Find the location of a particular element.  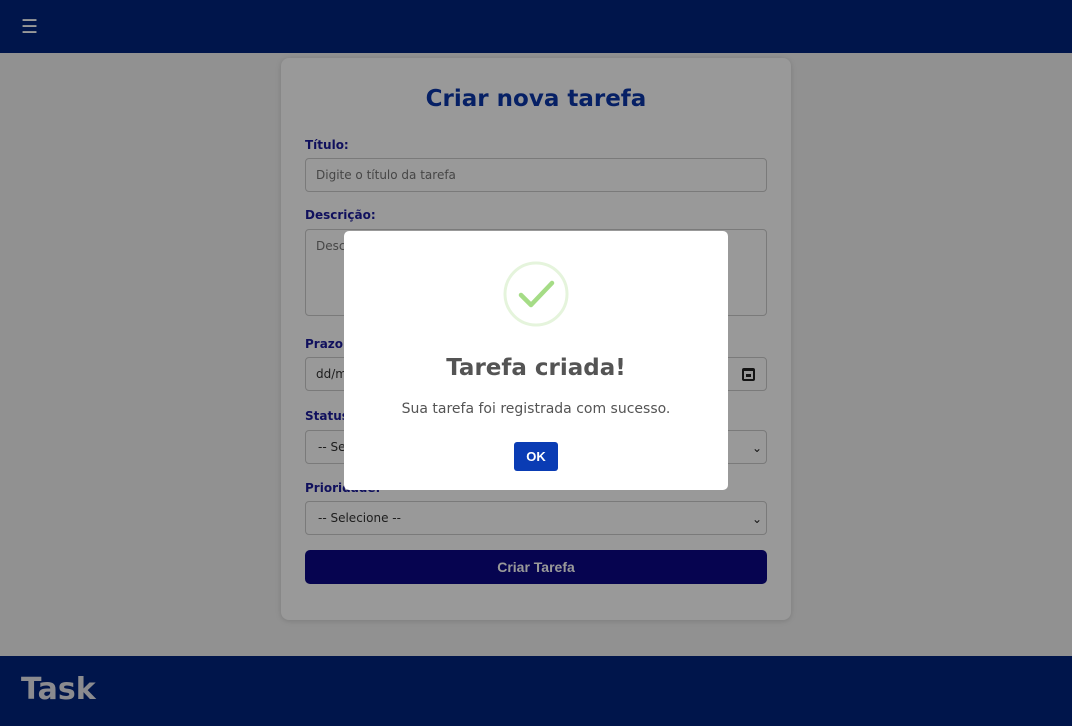

dialog-title: Tarefa criada! is located at coordinates (536, 368).